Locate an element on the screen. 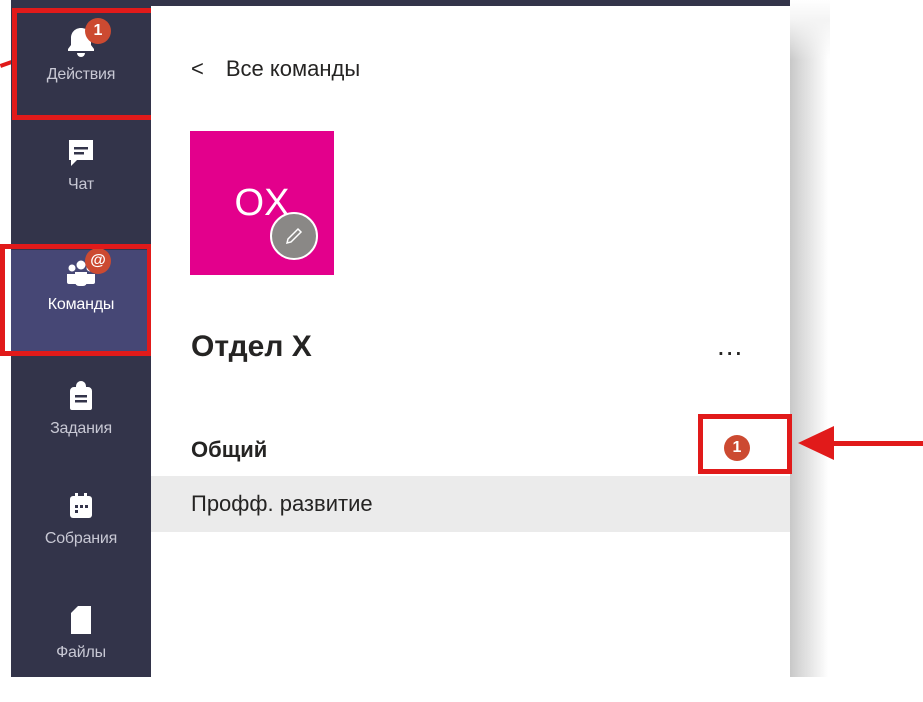 This screenshot has width=923, height=702. rail-item-meetings: Собрания is located at coordinates (81, 536).